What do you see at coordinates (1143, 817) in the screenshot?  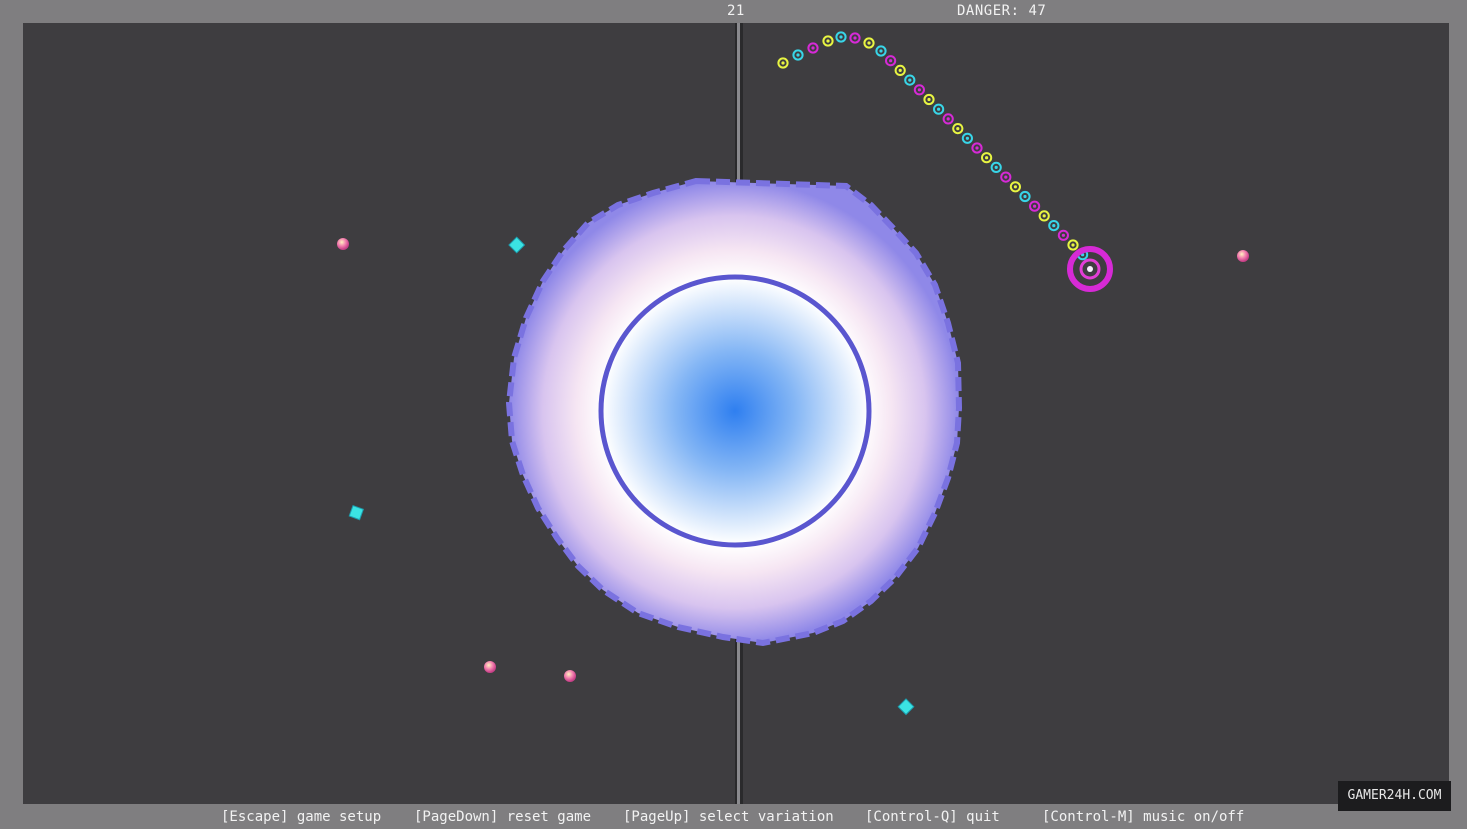 I see `hint-music: [Control-M] music on/off` at bounding box center [1143, 817].